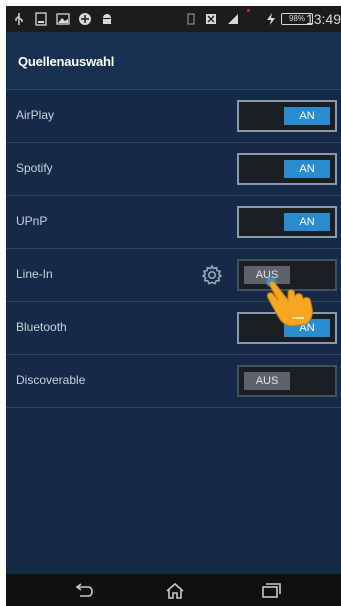  Describe the element at coordinates (267, 381) in the screenshot. I see `toggle-state: AUS` at that location.